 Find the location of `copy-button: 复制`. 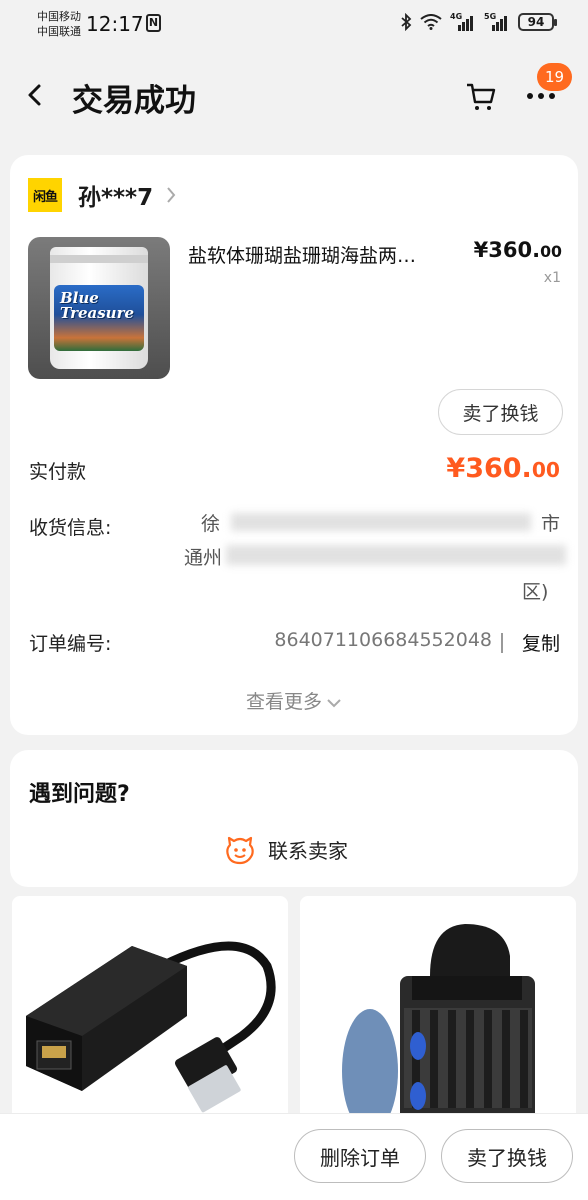

copy-button: 复制 is located at coordinates (541, 642).